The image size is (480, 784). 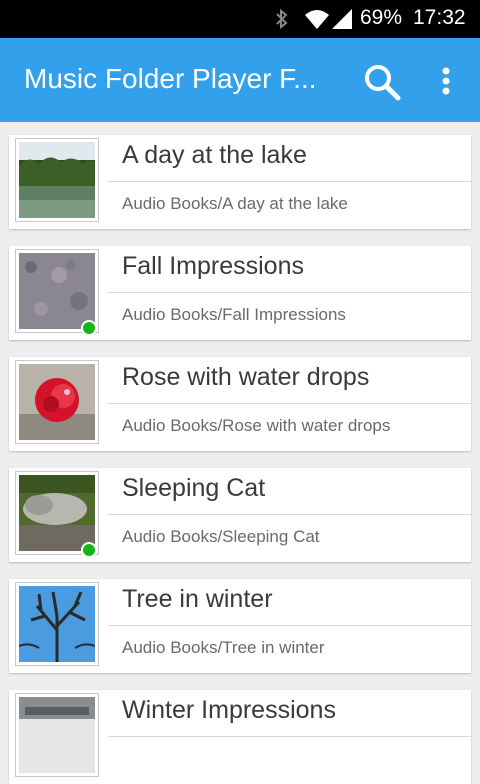 I want to click on search-icon, so click(x=382, y=82).